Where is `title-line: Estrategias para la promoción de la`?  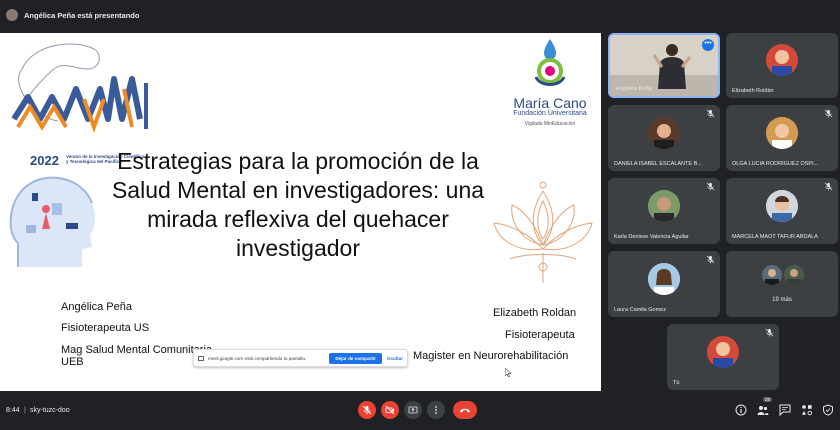 title-line: Estrategias para la promoción de la is located at coordinates (298, 161).